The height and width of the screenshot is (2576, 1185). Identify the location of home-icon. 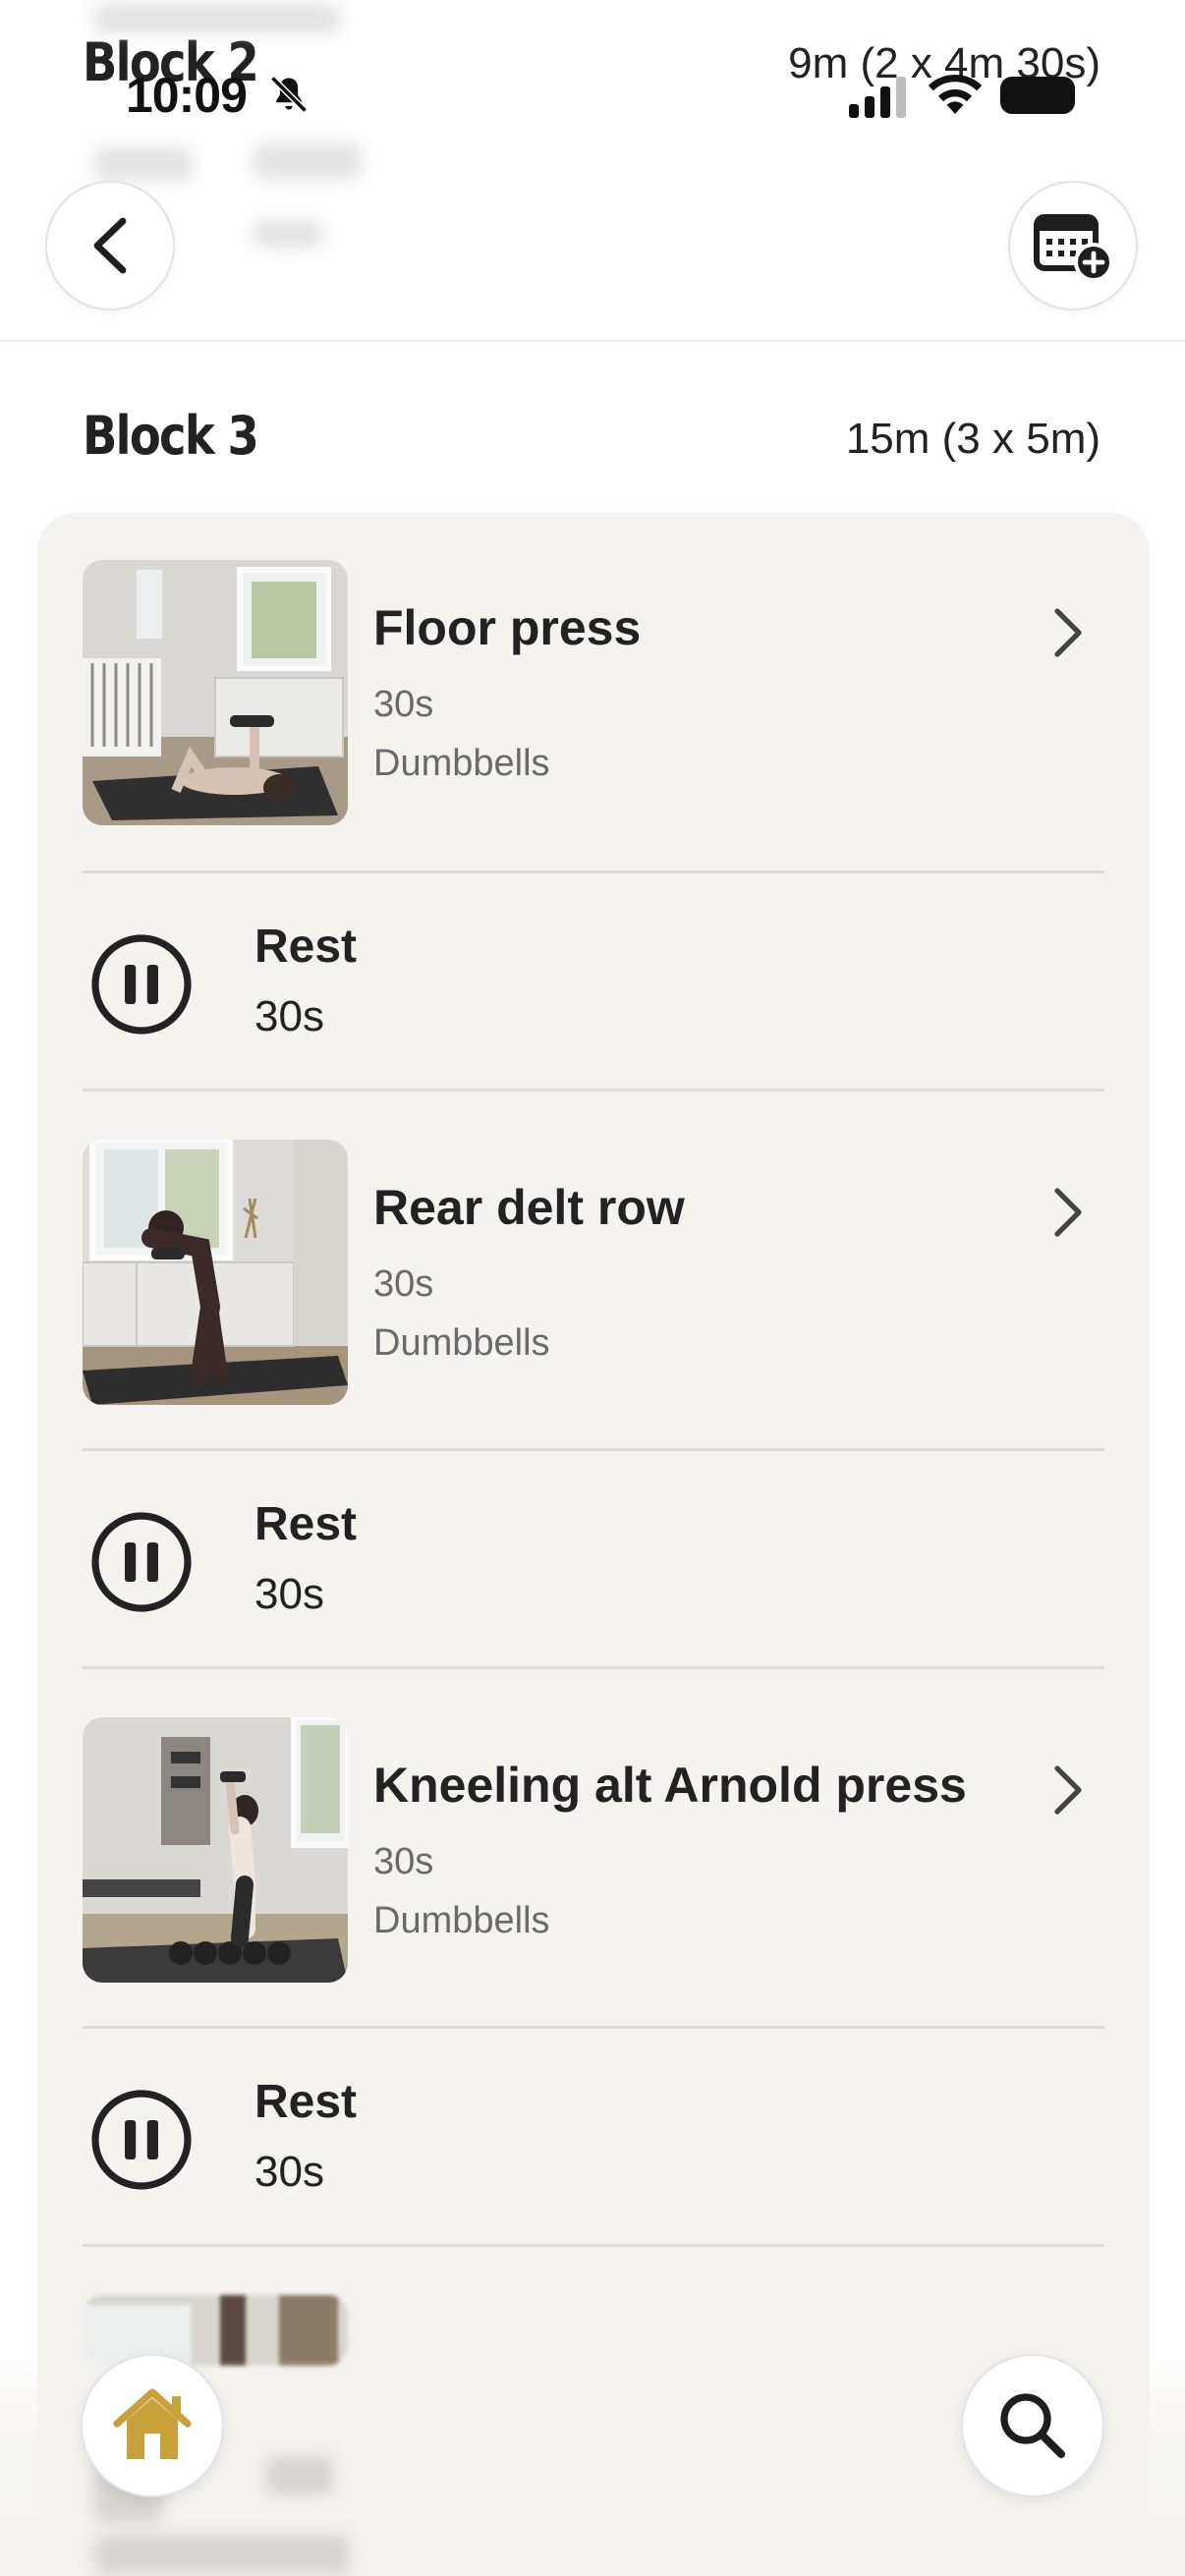
(152, 2423).